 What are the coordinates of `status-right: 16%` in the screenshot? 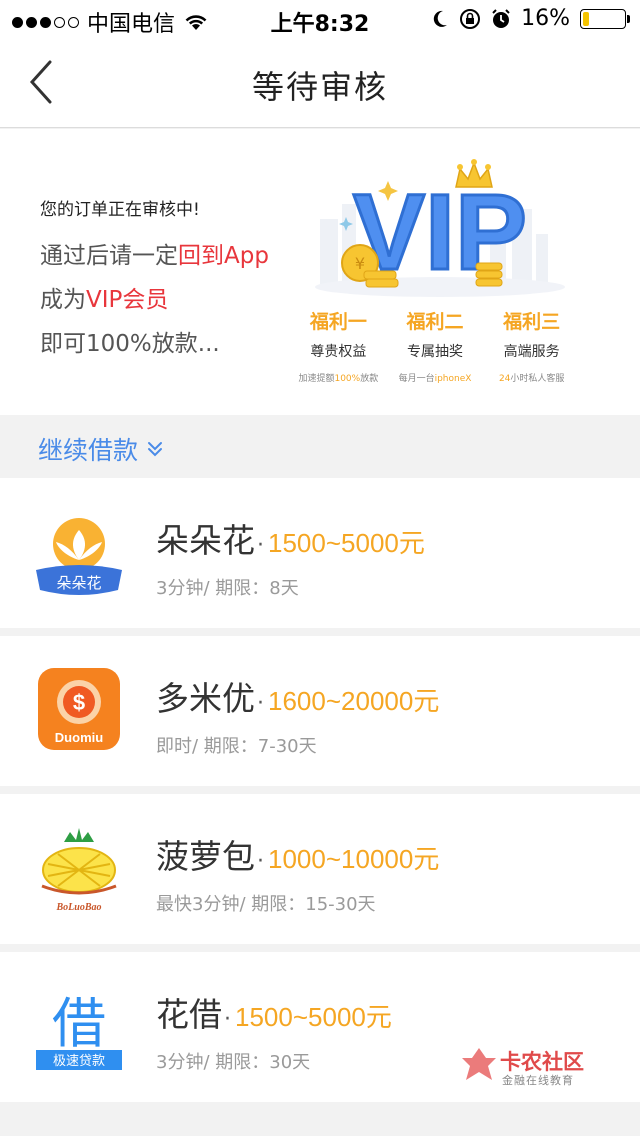 It's located at (530, 18).